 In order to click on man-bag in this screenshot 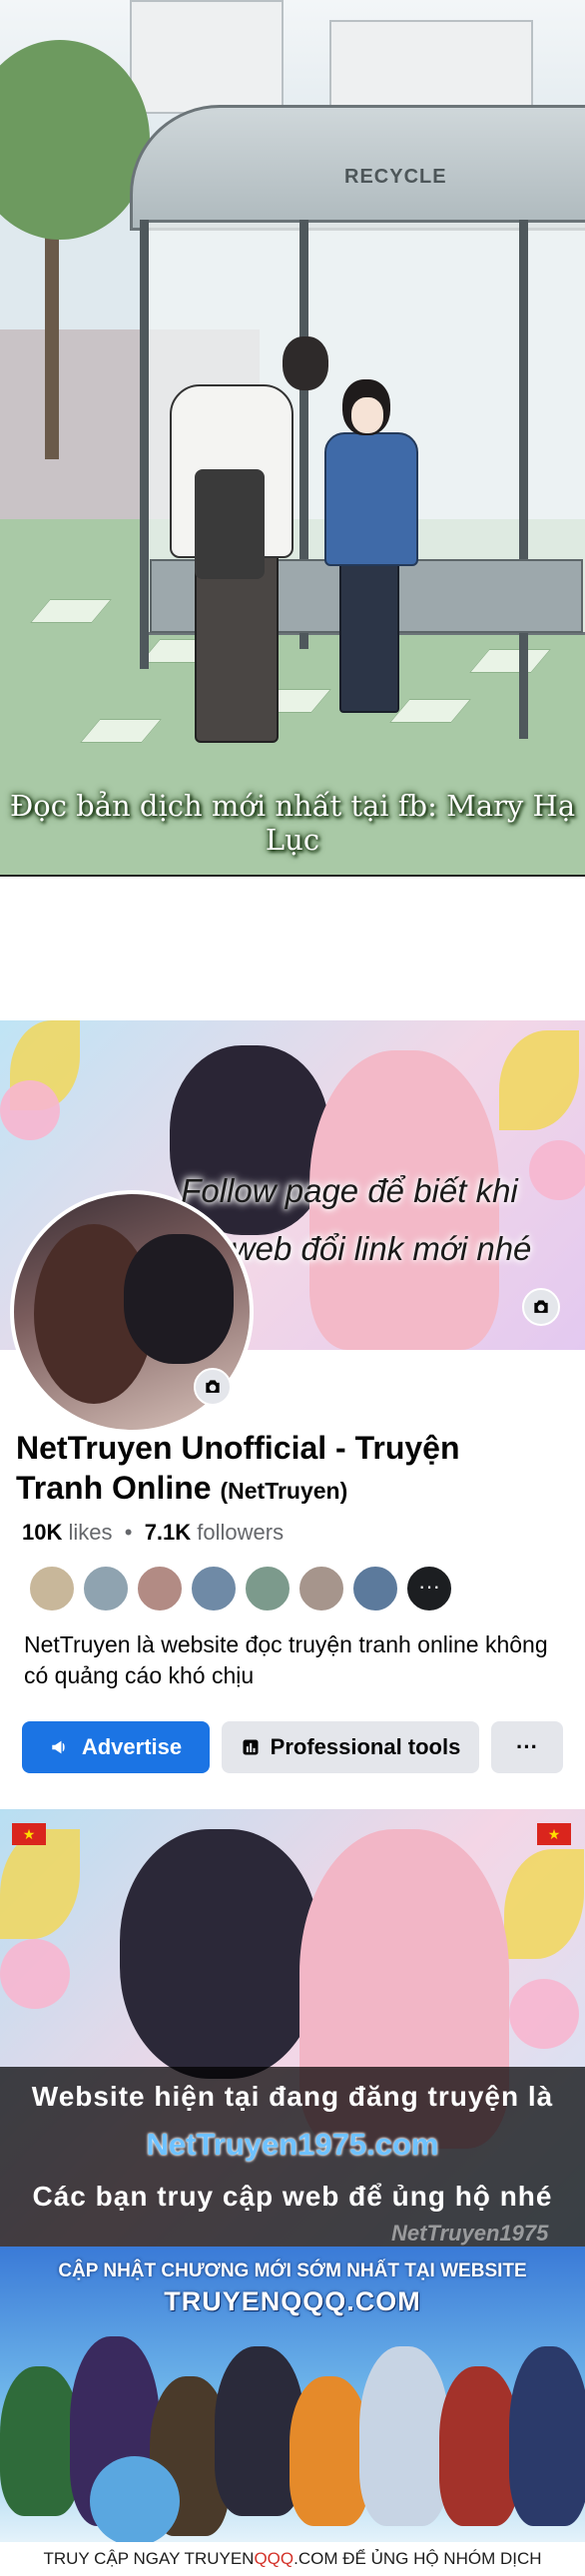, I will do `click(230, 524)`.